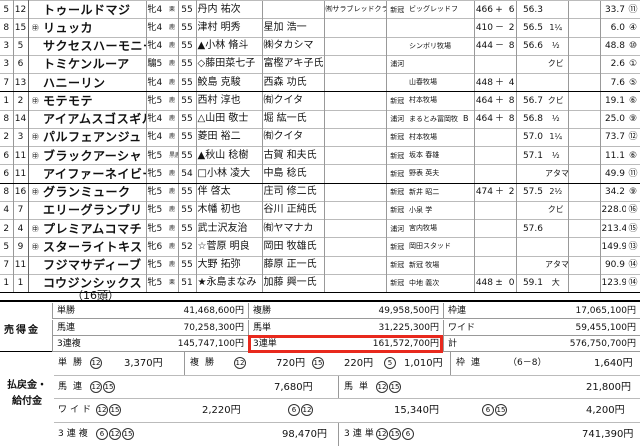  I want to click on place-amount-1: 720円, so click(291, 363).